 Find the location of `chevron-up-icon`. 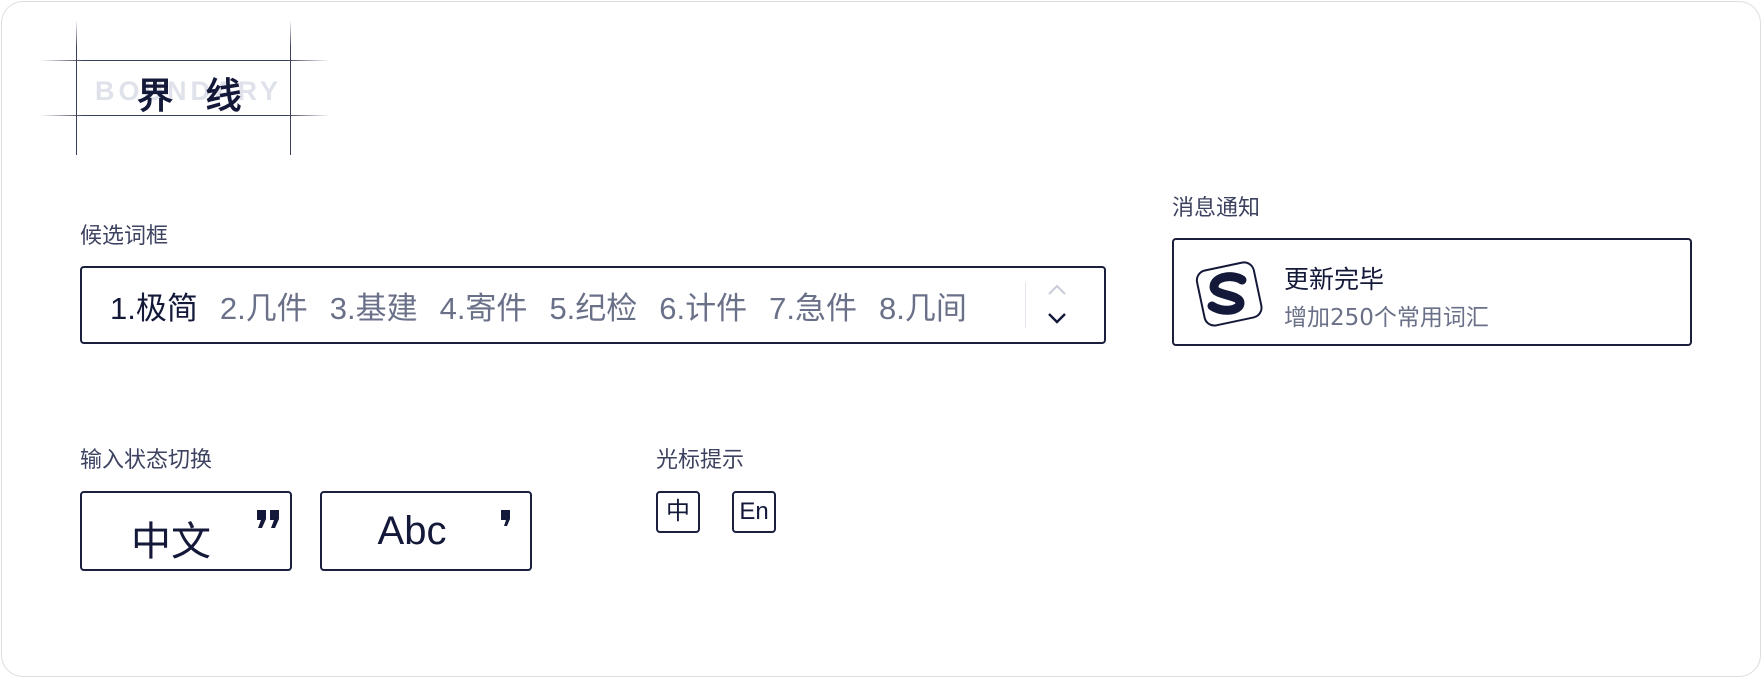

chevron-up-icon is located at coordinates (1057, 289).